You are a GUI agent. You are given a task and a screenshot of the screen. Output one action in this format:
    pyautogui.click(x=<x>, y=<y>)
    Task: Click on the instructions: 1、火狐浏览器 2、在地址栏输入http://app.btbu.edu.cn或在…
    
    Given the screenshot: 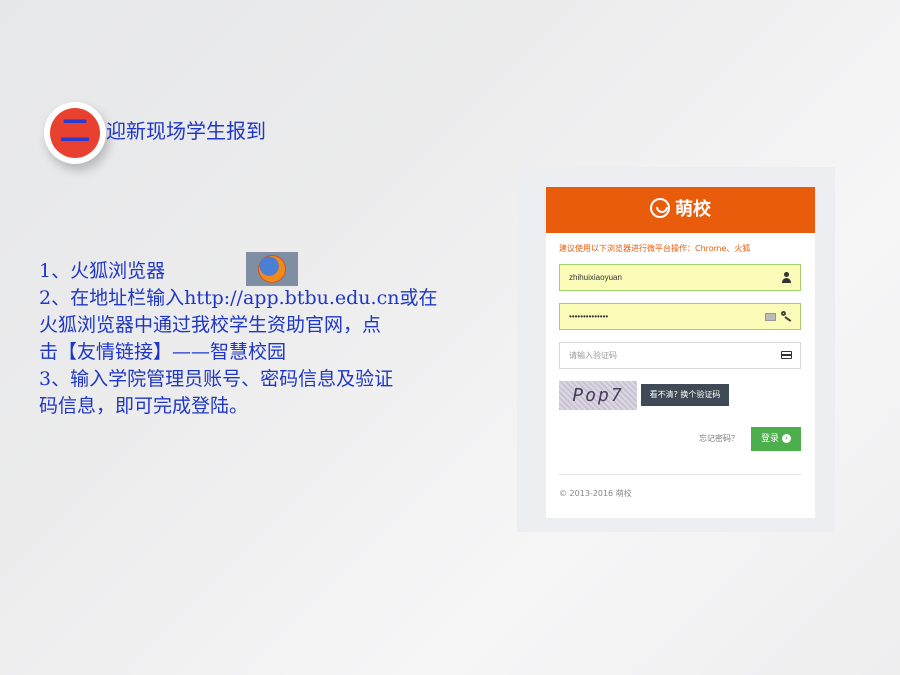 What is the action you would take?
    pyautogui.click(x=259, y=339)
    